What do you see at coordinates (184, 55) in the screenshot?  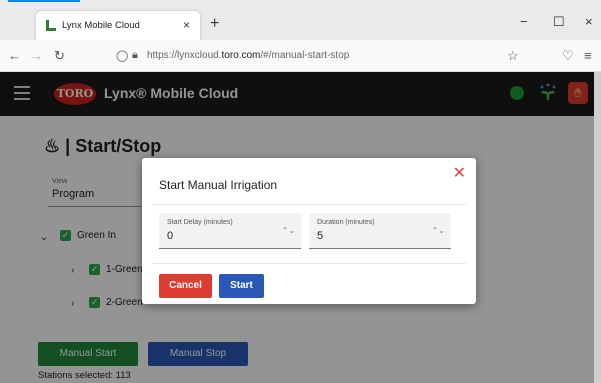 I see `url-prefix: https://lynxcloud.` at bounding box center [184, 55].